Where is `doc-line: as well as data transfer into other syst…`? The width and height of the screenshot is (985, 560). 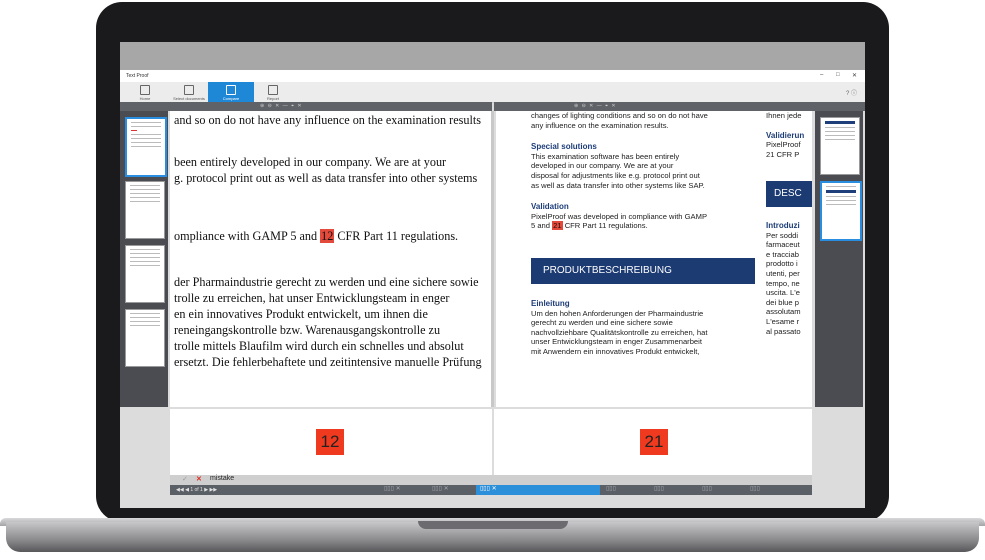 doc-line: as well as data transfer into other syst… is located at coordinates (618, 185).